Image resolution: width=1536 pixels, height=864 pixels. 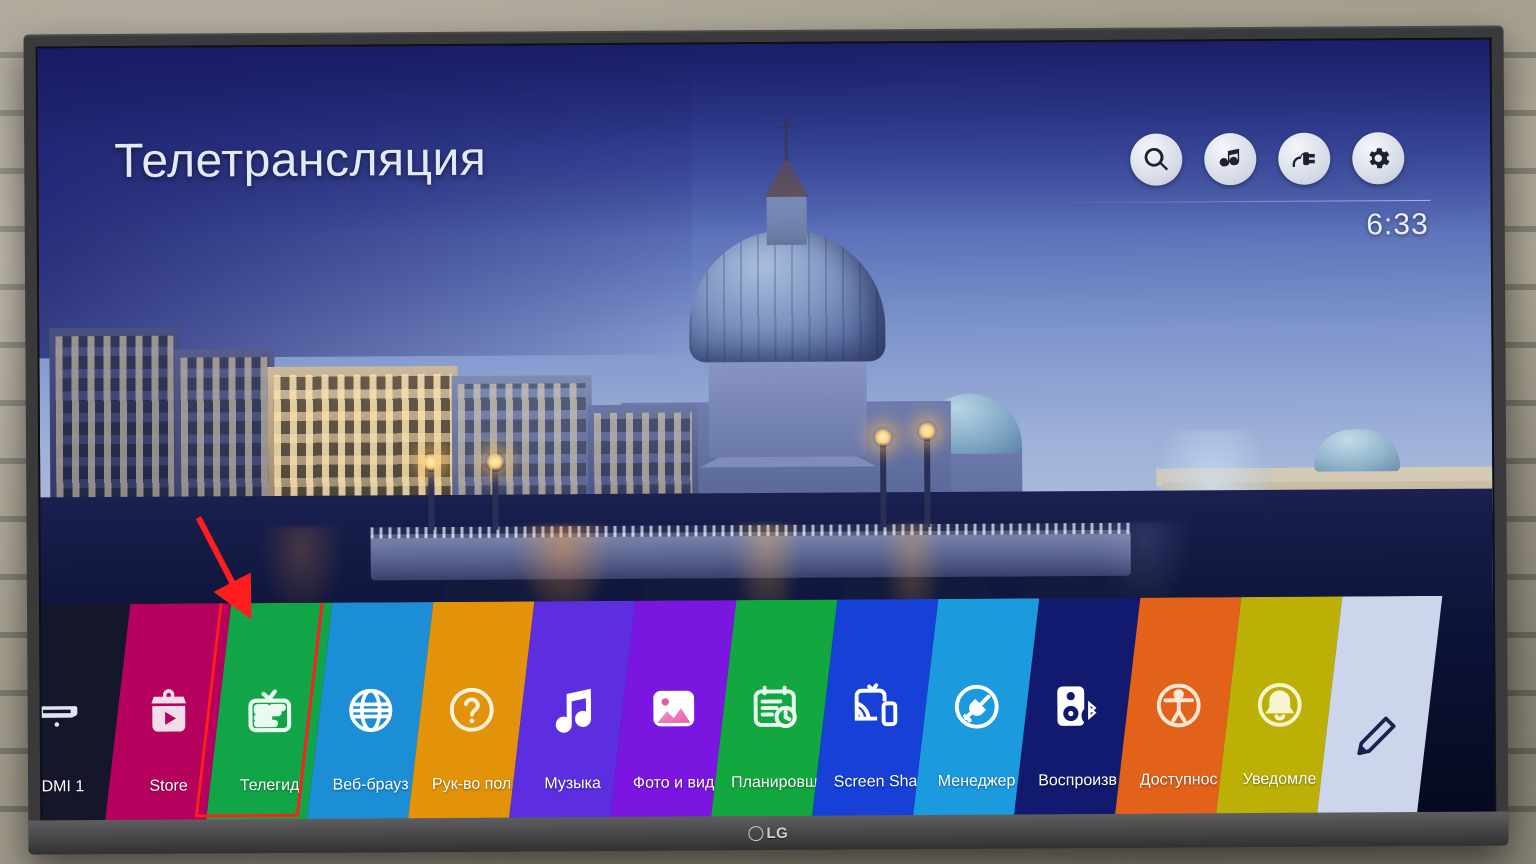 I want to click on launcher-tile-content: Телегид, so click(x=269, y=712).